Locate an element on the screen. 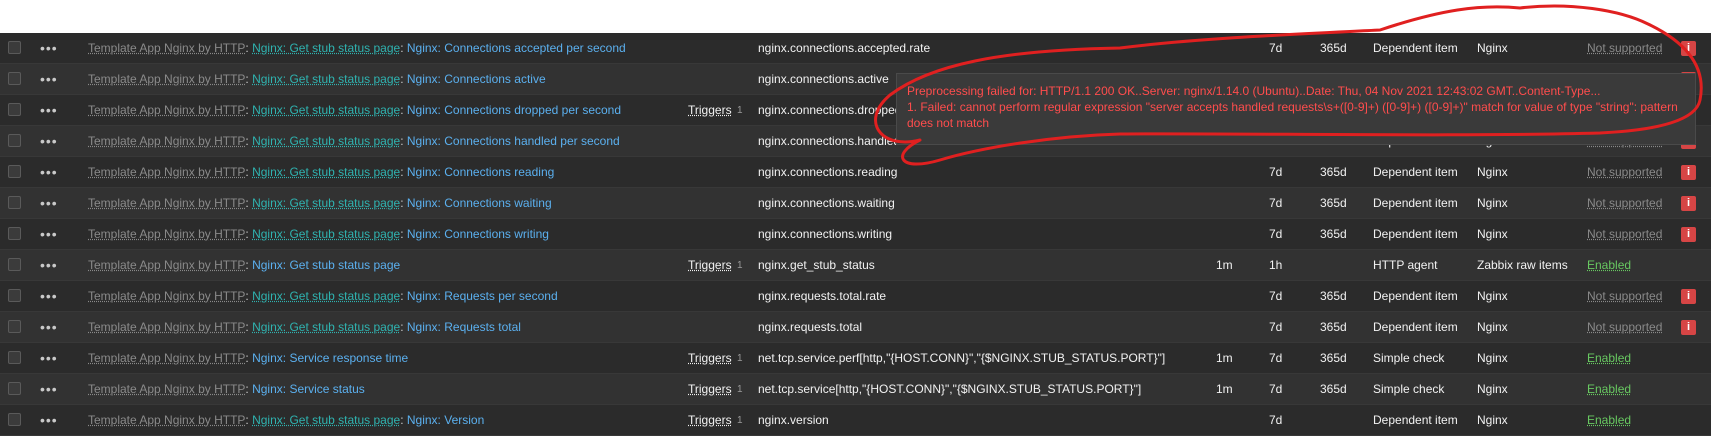 Image resolution: width=1711 pixels, height=439 pixels. discovery-wrap: Nginx: Get stub status page: is located at coordinates (329, 110).